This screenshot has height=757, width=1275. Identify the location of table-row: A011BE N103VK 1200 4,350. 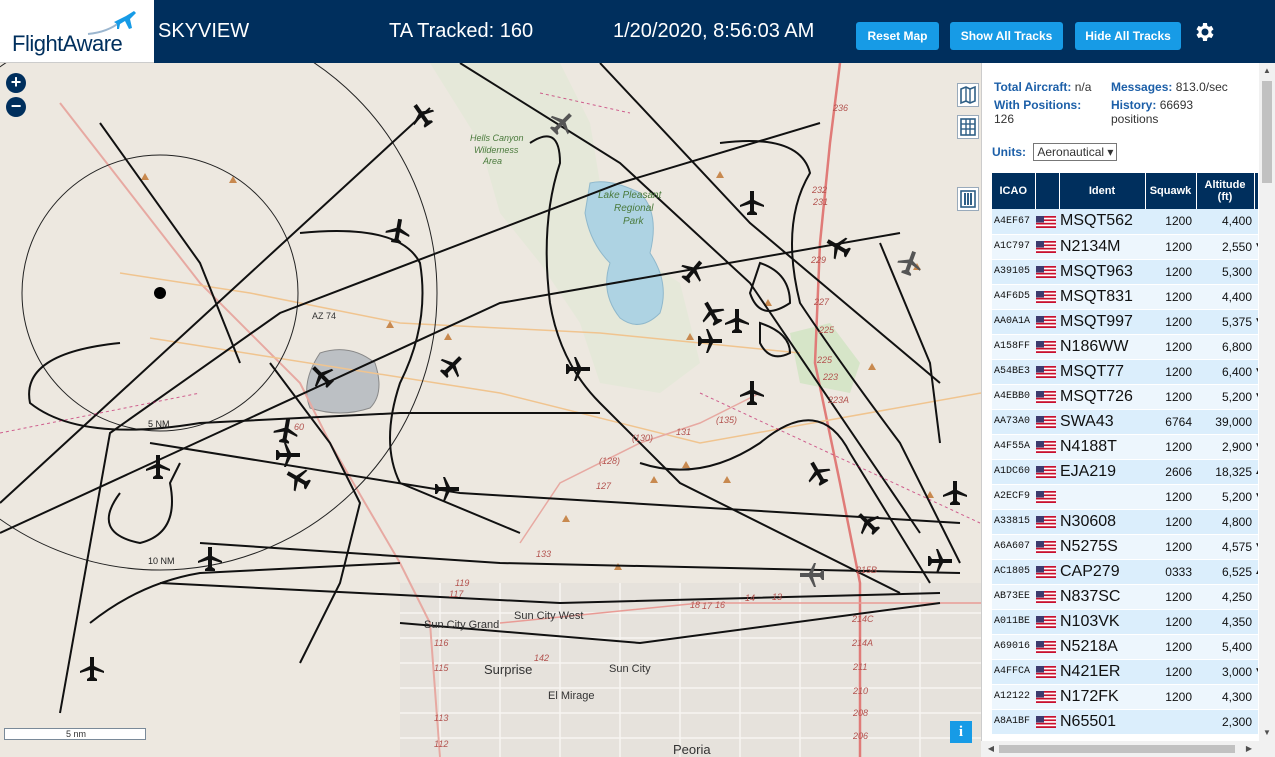
(1125, 622).